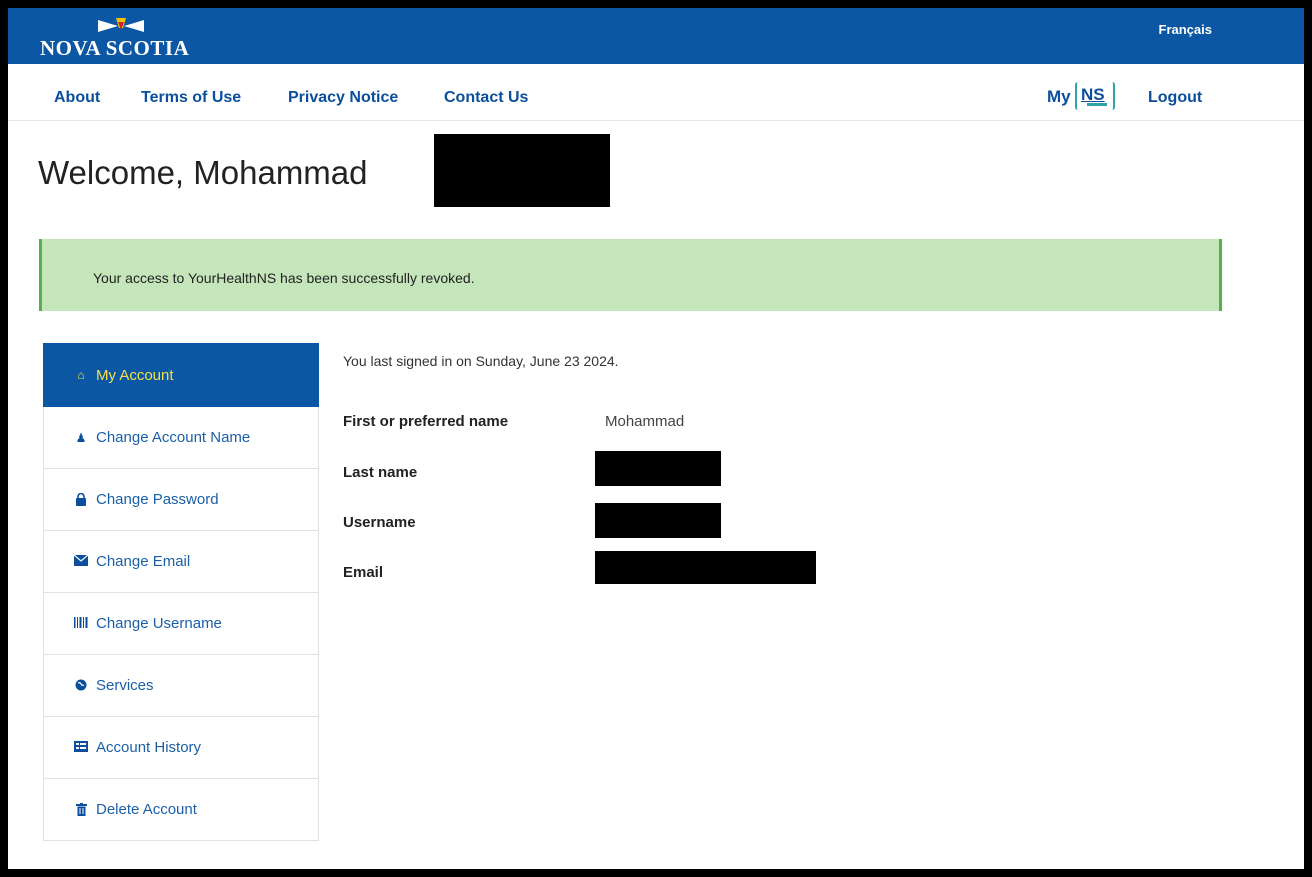 This screenshot has height=877, width=1312. What do you see at coordinates (203, 172) in the screenshot?
I see `page-title: Welcome, Mohammad` at bounding box center [203, 172].